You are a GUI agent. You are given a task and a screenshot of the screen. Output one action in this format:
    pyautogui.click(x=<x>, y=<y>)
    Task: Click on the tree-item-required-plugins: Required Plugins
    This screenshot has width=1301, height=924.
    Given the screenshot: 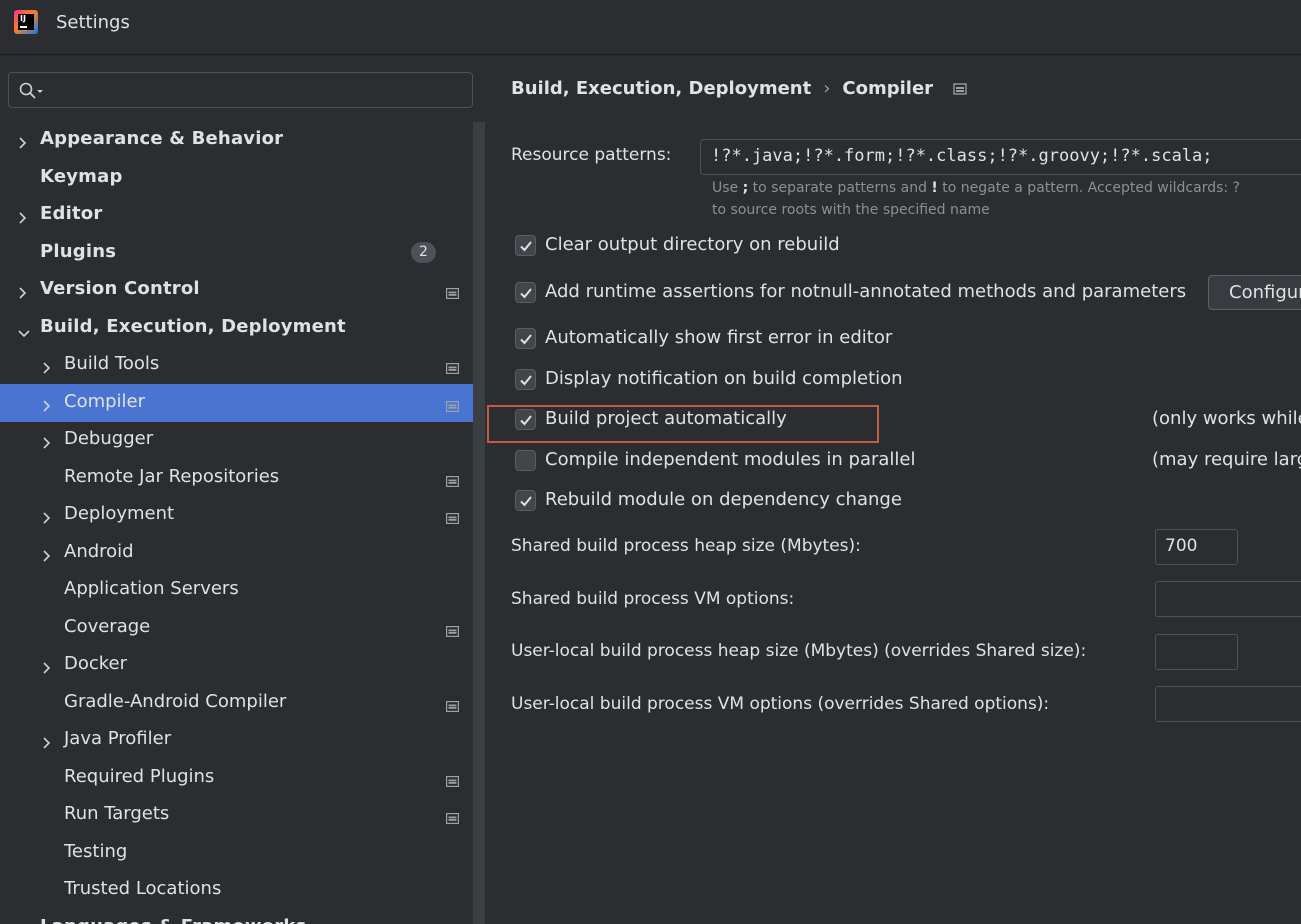 What is the action you would take?
    pyautogui.click(x=242, y=778)
    